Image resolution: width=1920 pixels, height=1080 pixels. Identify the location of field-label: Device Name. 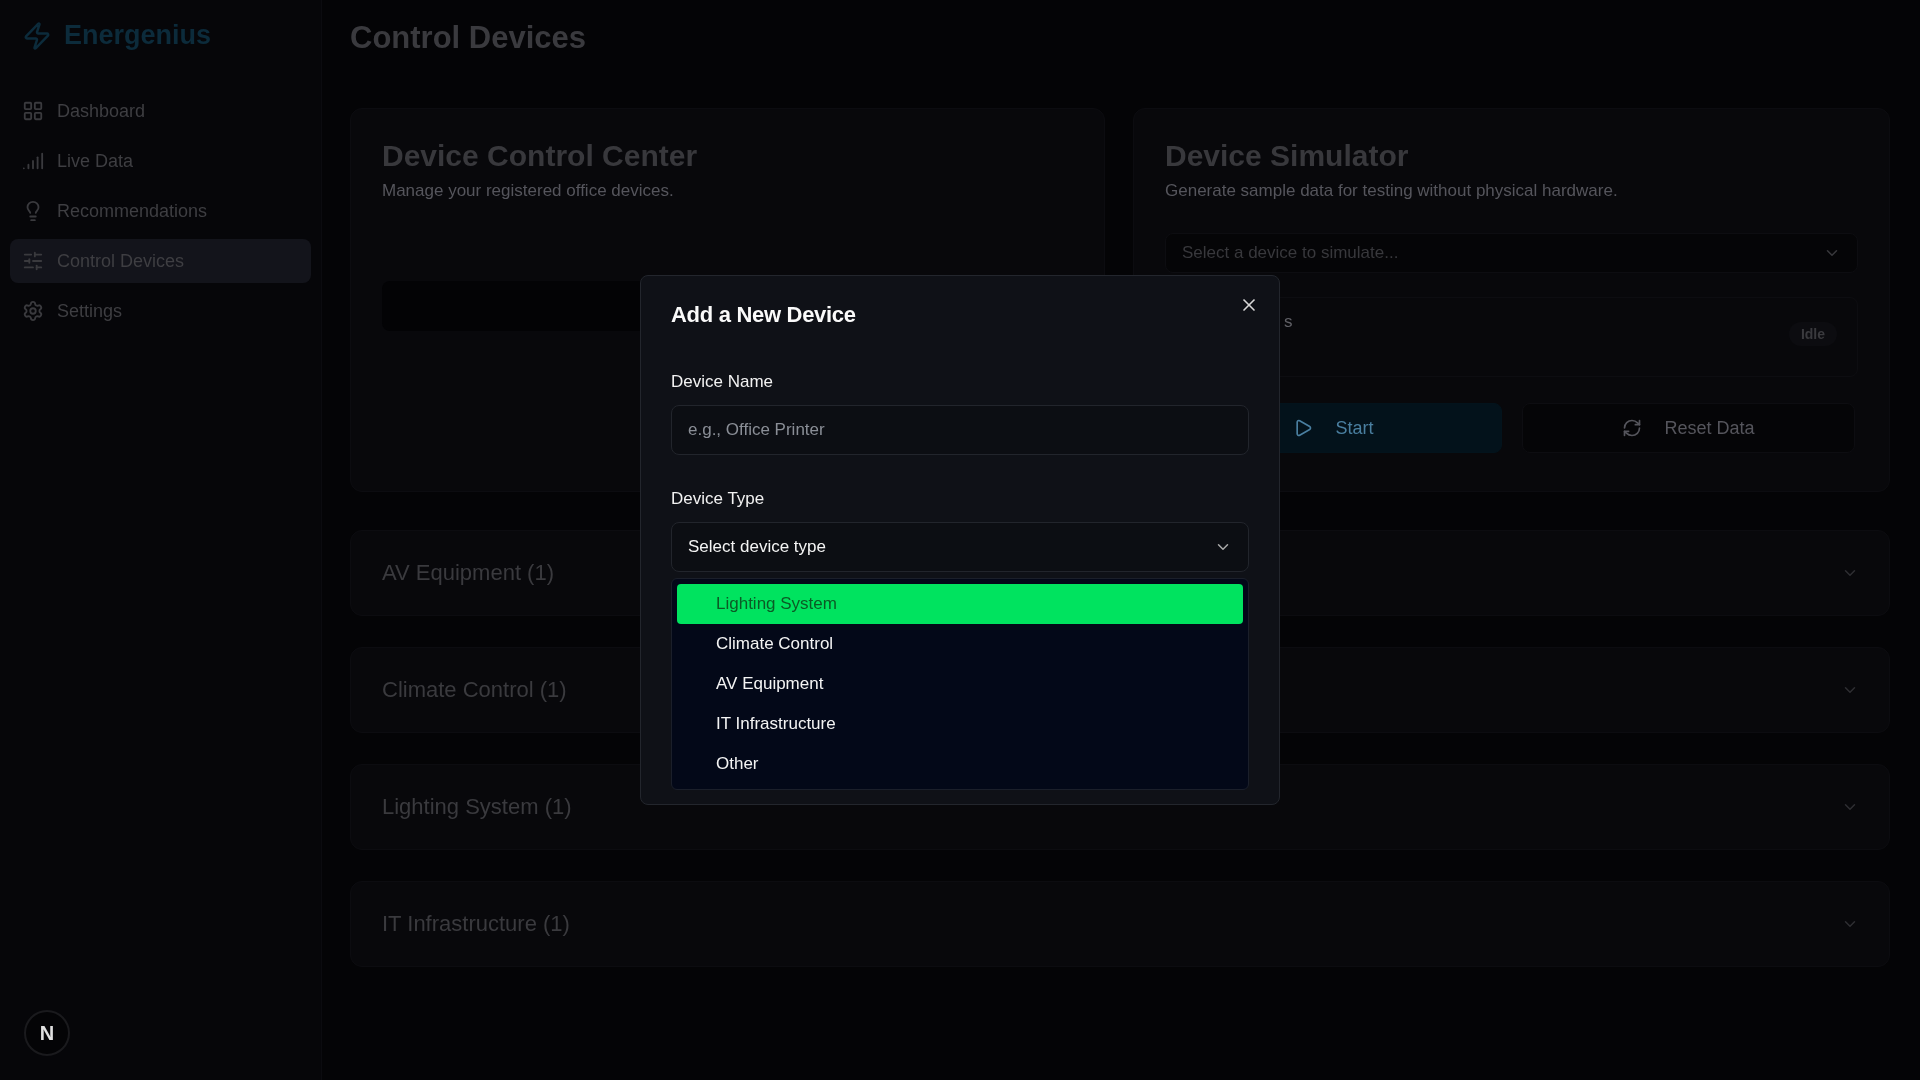
(723, 382).